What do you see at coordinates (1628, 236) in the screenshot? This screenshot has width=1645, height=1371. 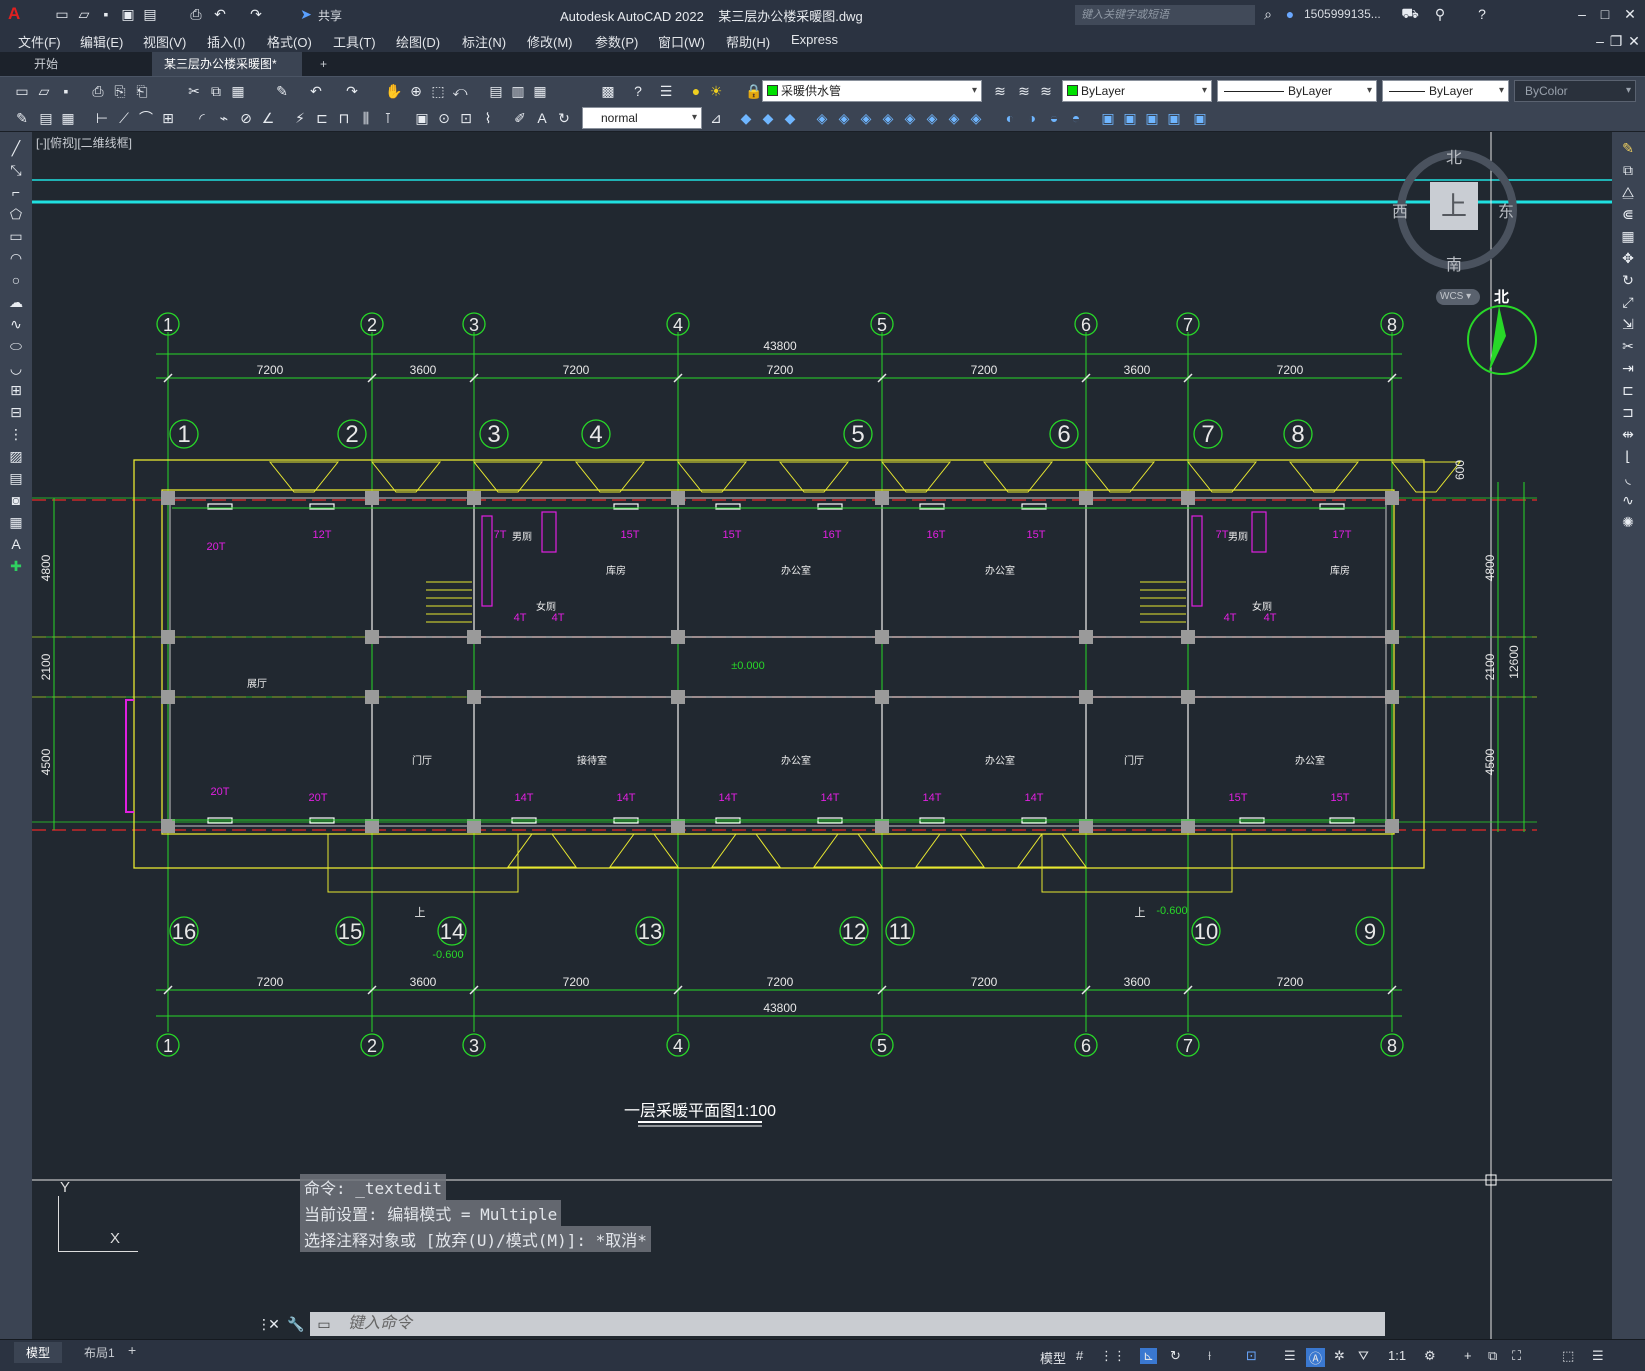 I see `array-icon: ▦` at bounding box center [1628, 236].